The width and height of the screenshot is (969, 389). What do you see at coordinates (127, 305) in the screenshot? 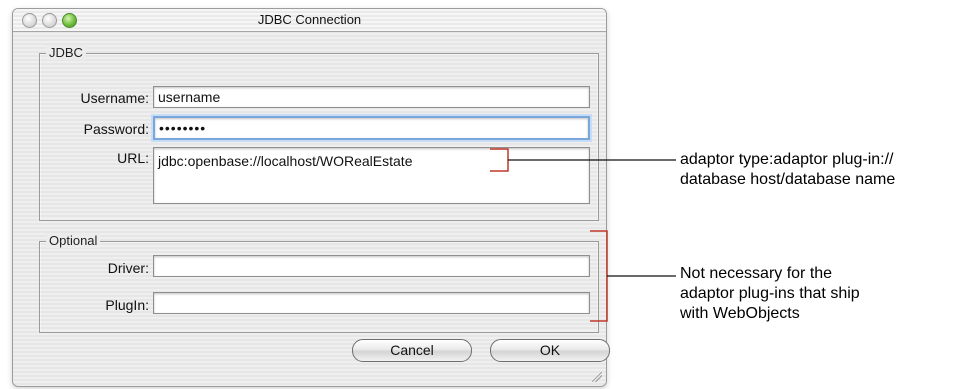
I see `plugin-label: PlugIn:` at bounding box center [127, 305].